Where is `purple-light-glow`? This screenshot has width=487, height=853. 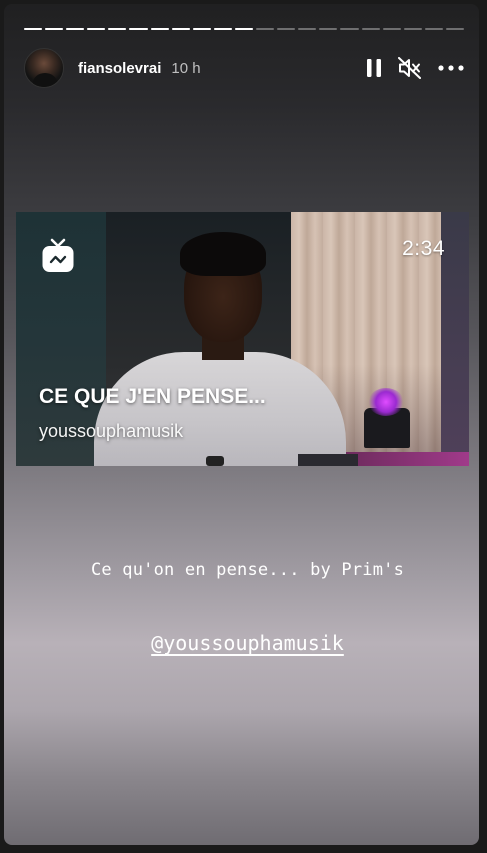
purple-light-glow is located at coordinates (386, 402).